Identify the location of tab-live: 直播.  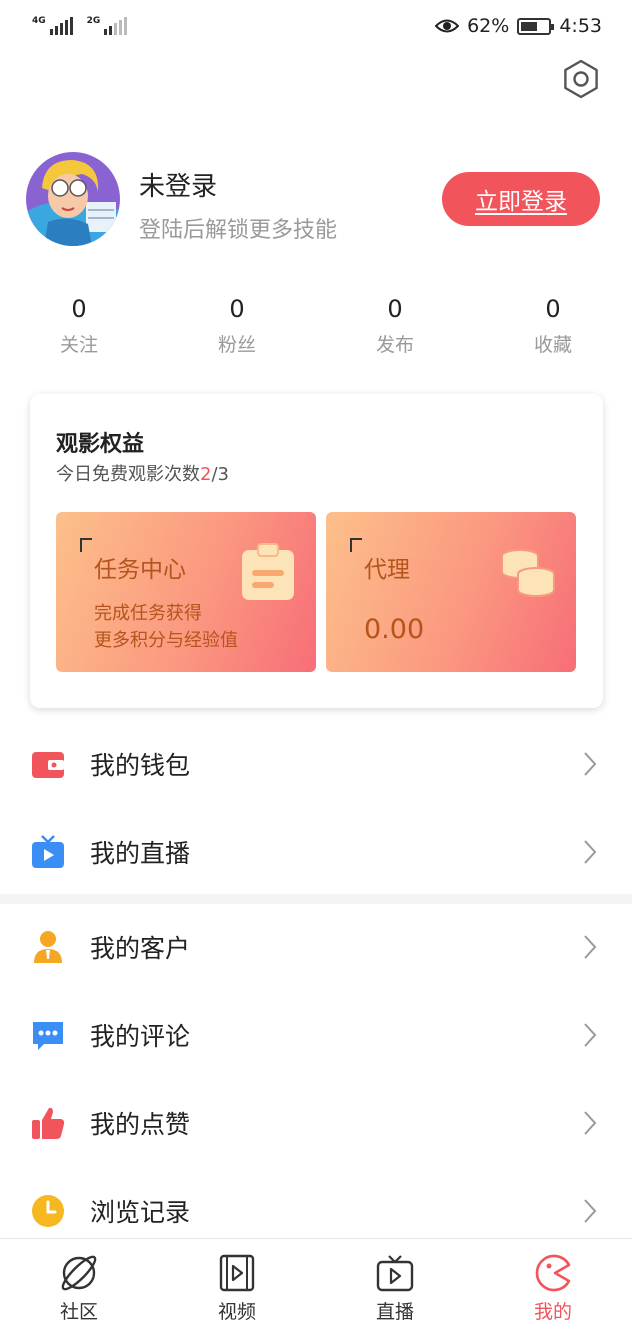
(395, 1286).